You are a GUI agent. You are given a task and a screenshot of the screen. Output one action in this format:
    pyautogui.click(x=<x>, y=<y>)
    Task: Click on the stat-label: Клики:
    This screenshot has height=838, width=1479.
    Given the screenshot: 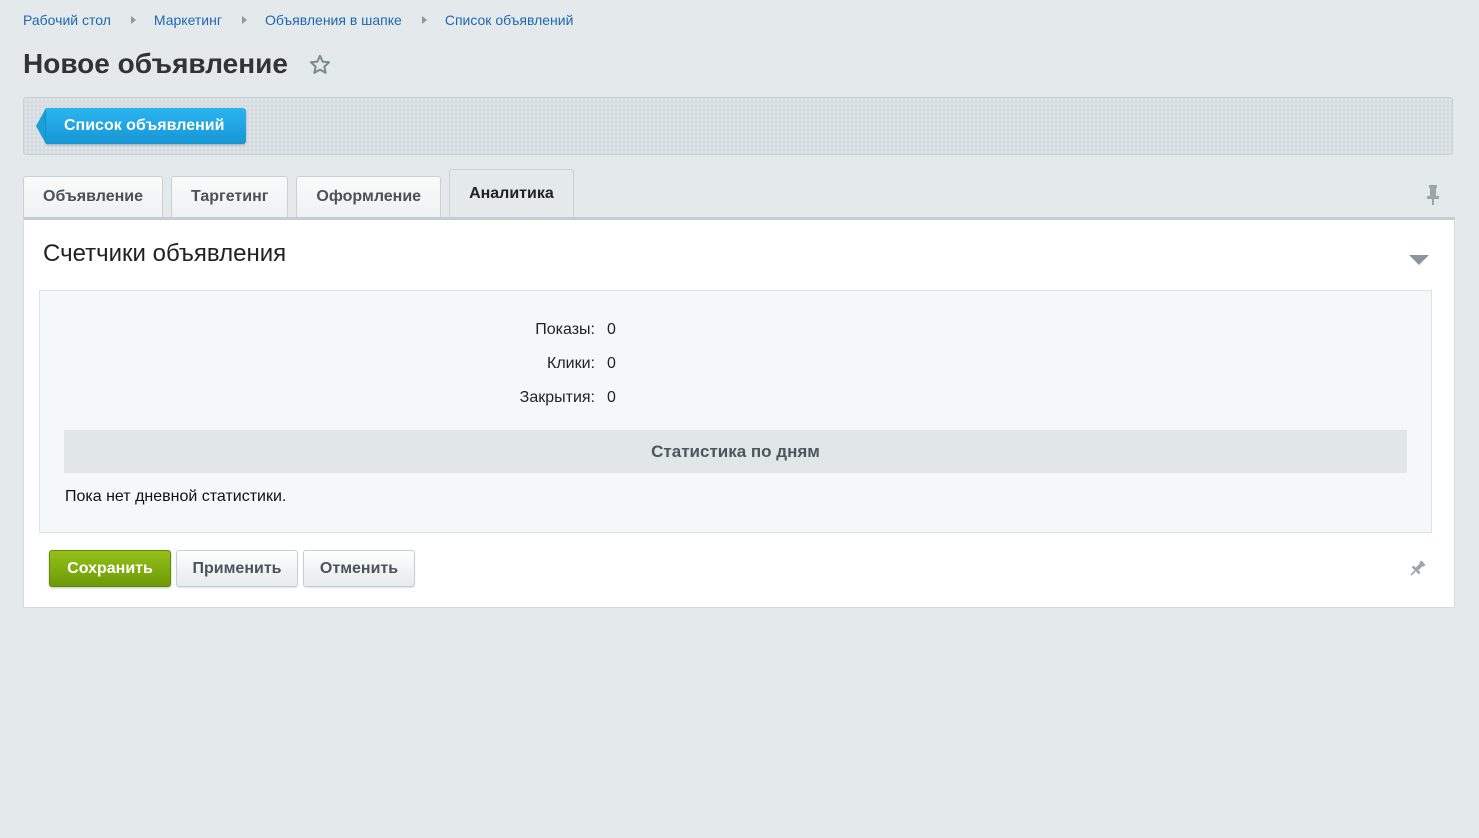 What is the action you would take?
    pyautogui.click(x=571, y=363)
    